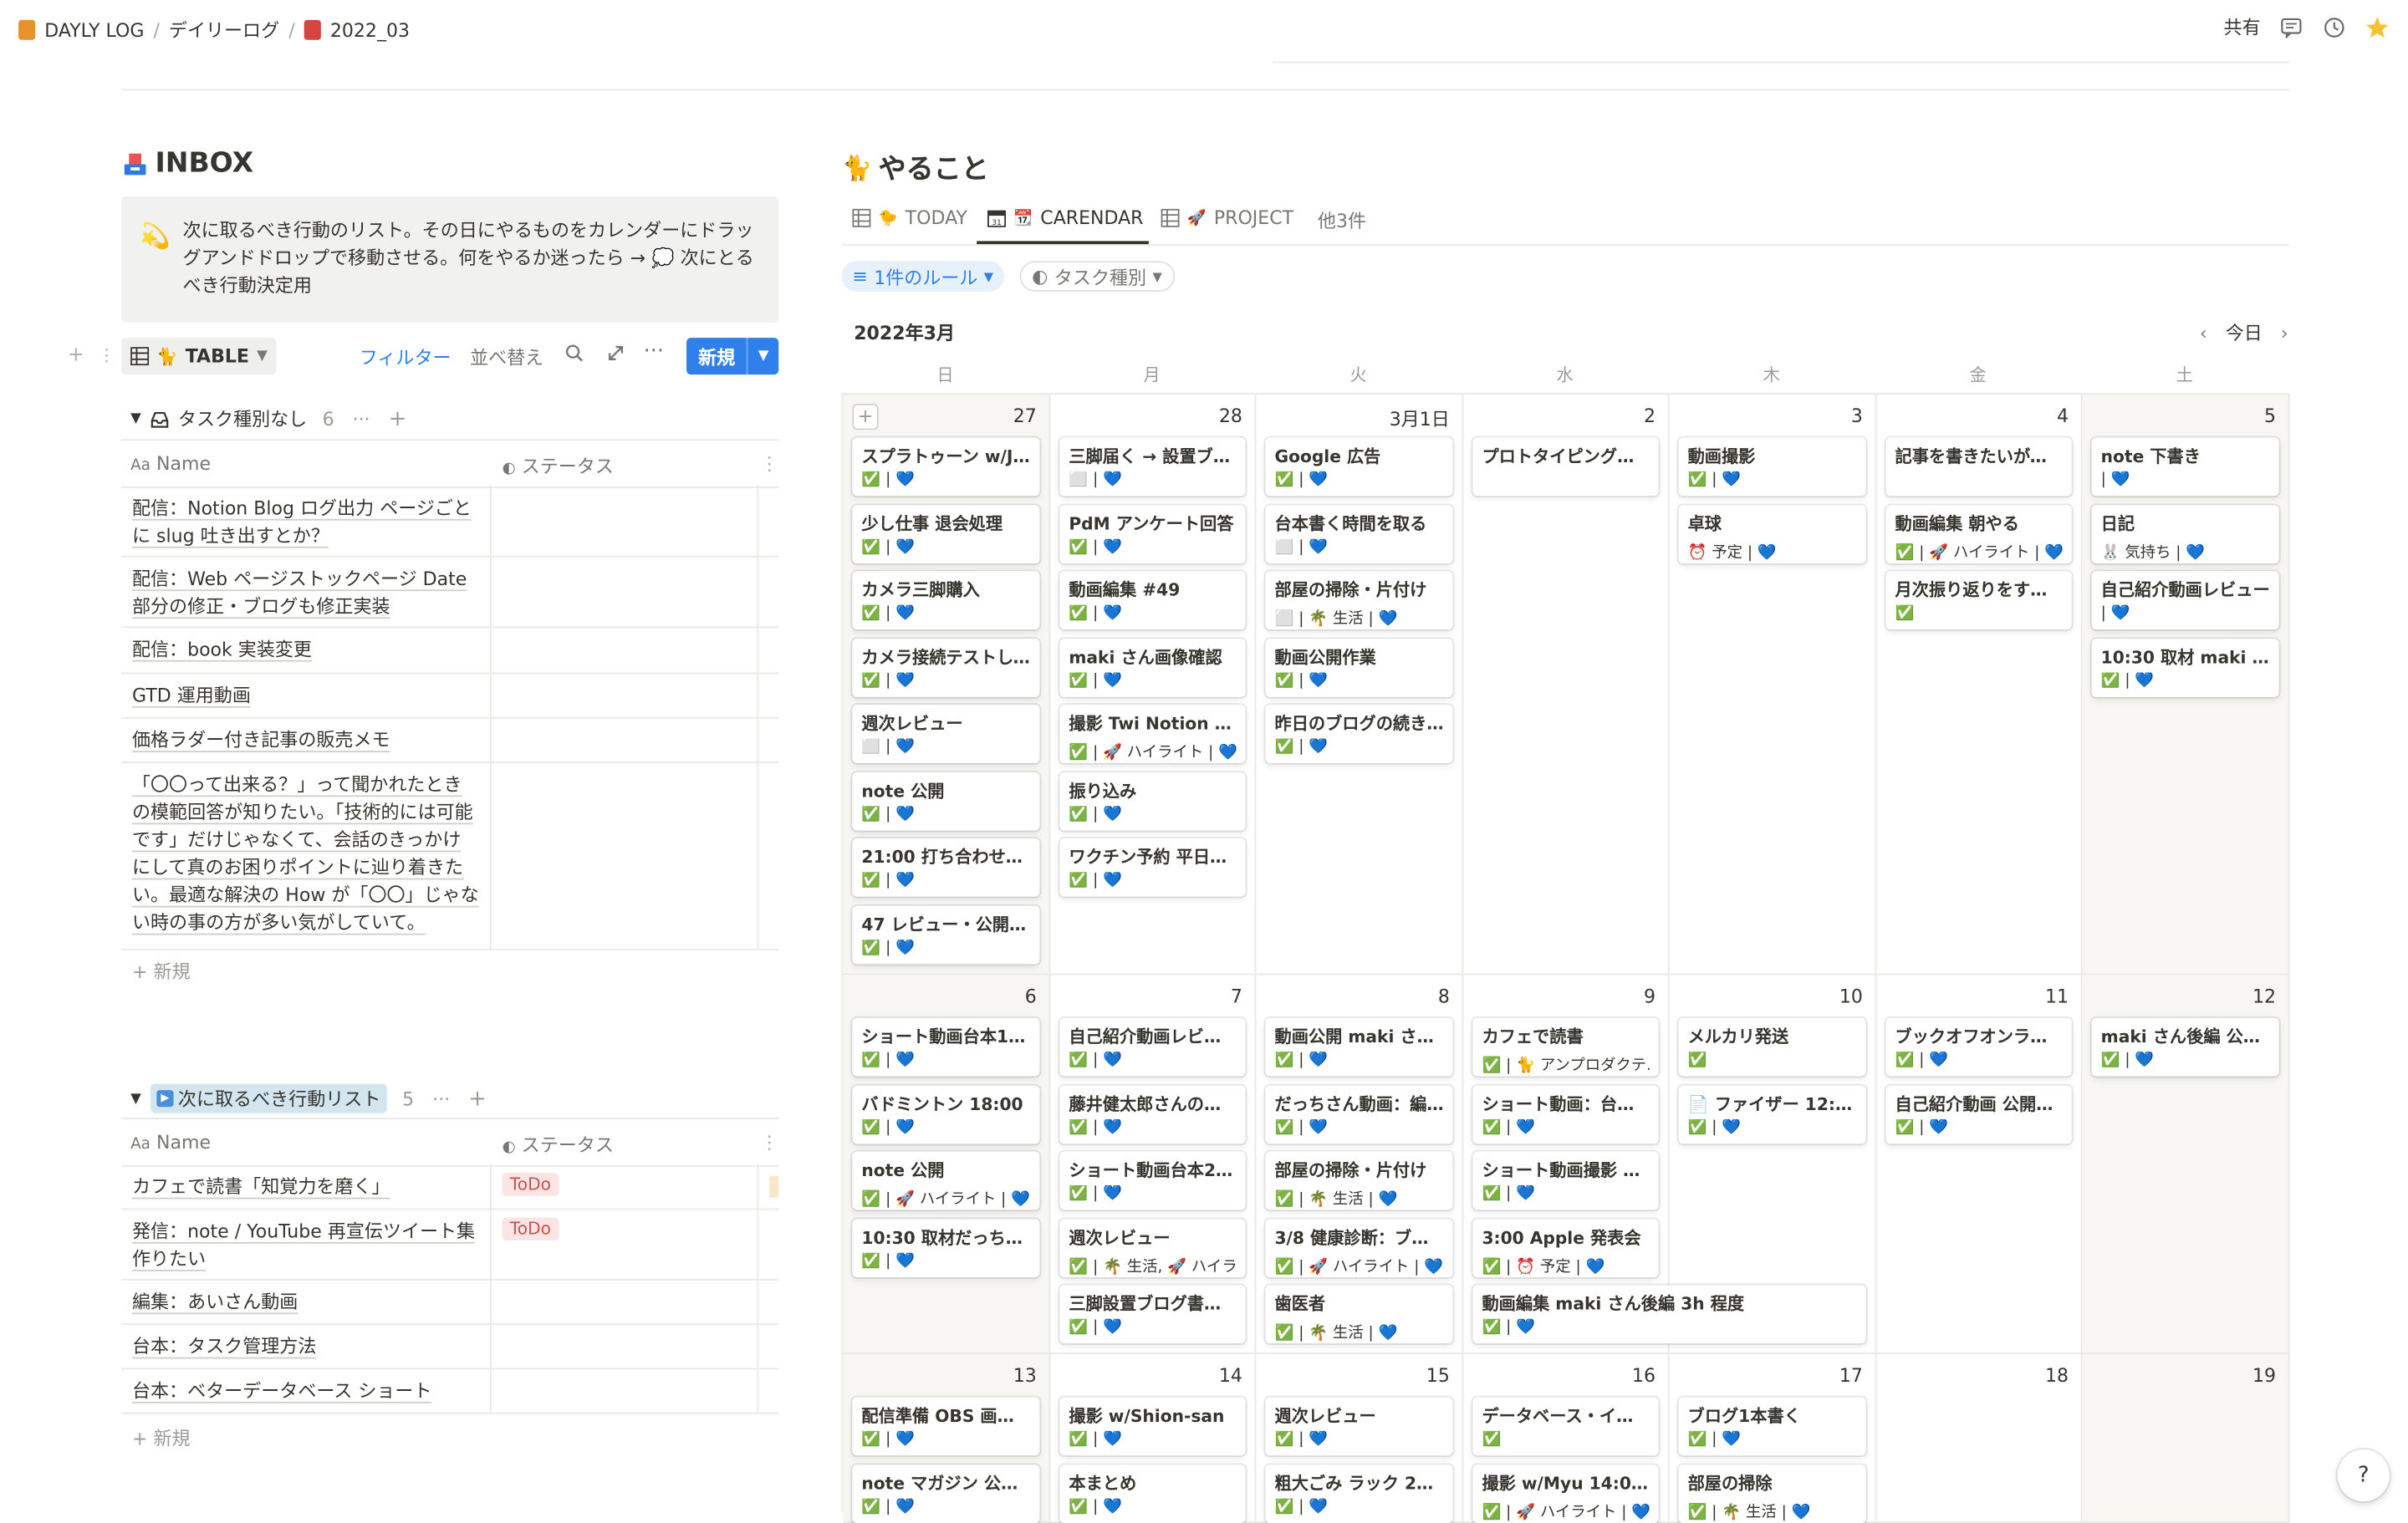 This screenshot has height=1523, width=2408. Describe the element at coordinates (2284, 333) in the screenshot. I see `chevron-right-icon: ›` at that location.